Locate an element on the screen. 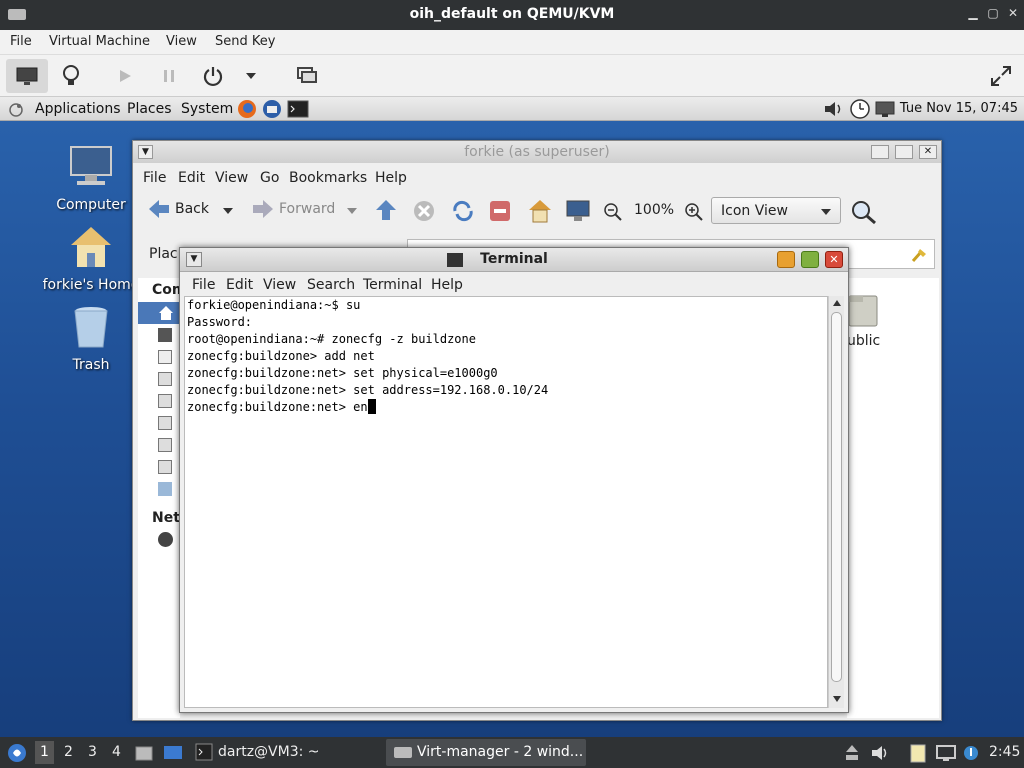 This screenshot has height=768, width=1024. fm-menu-file: File is located at coordinates (154, 178).